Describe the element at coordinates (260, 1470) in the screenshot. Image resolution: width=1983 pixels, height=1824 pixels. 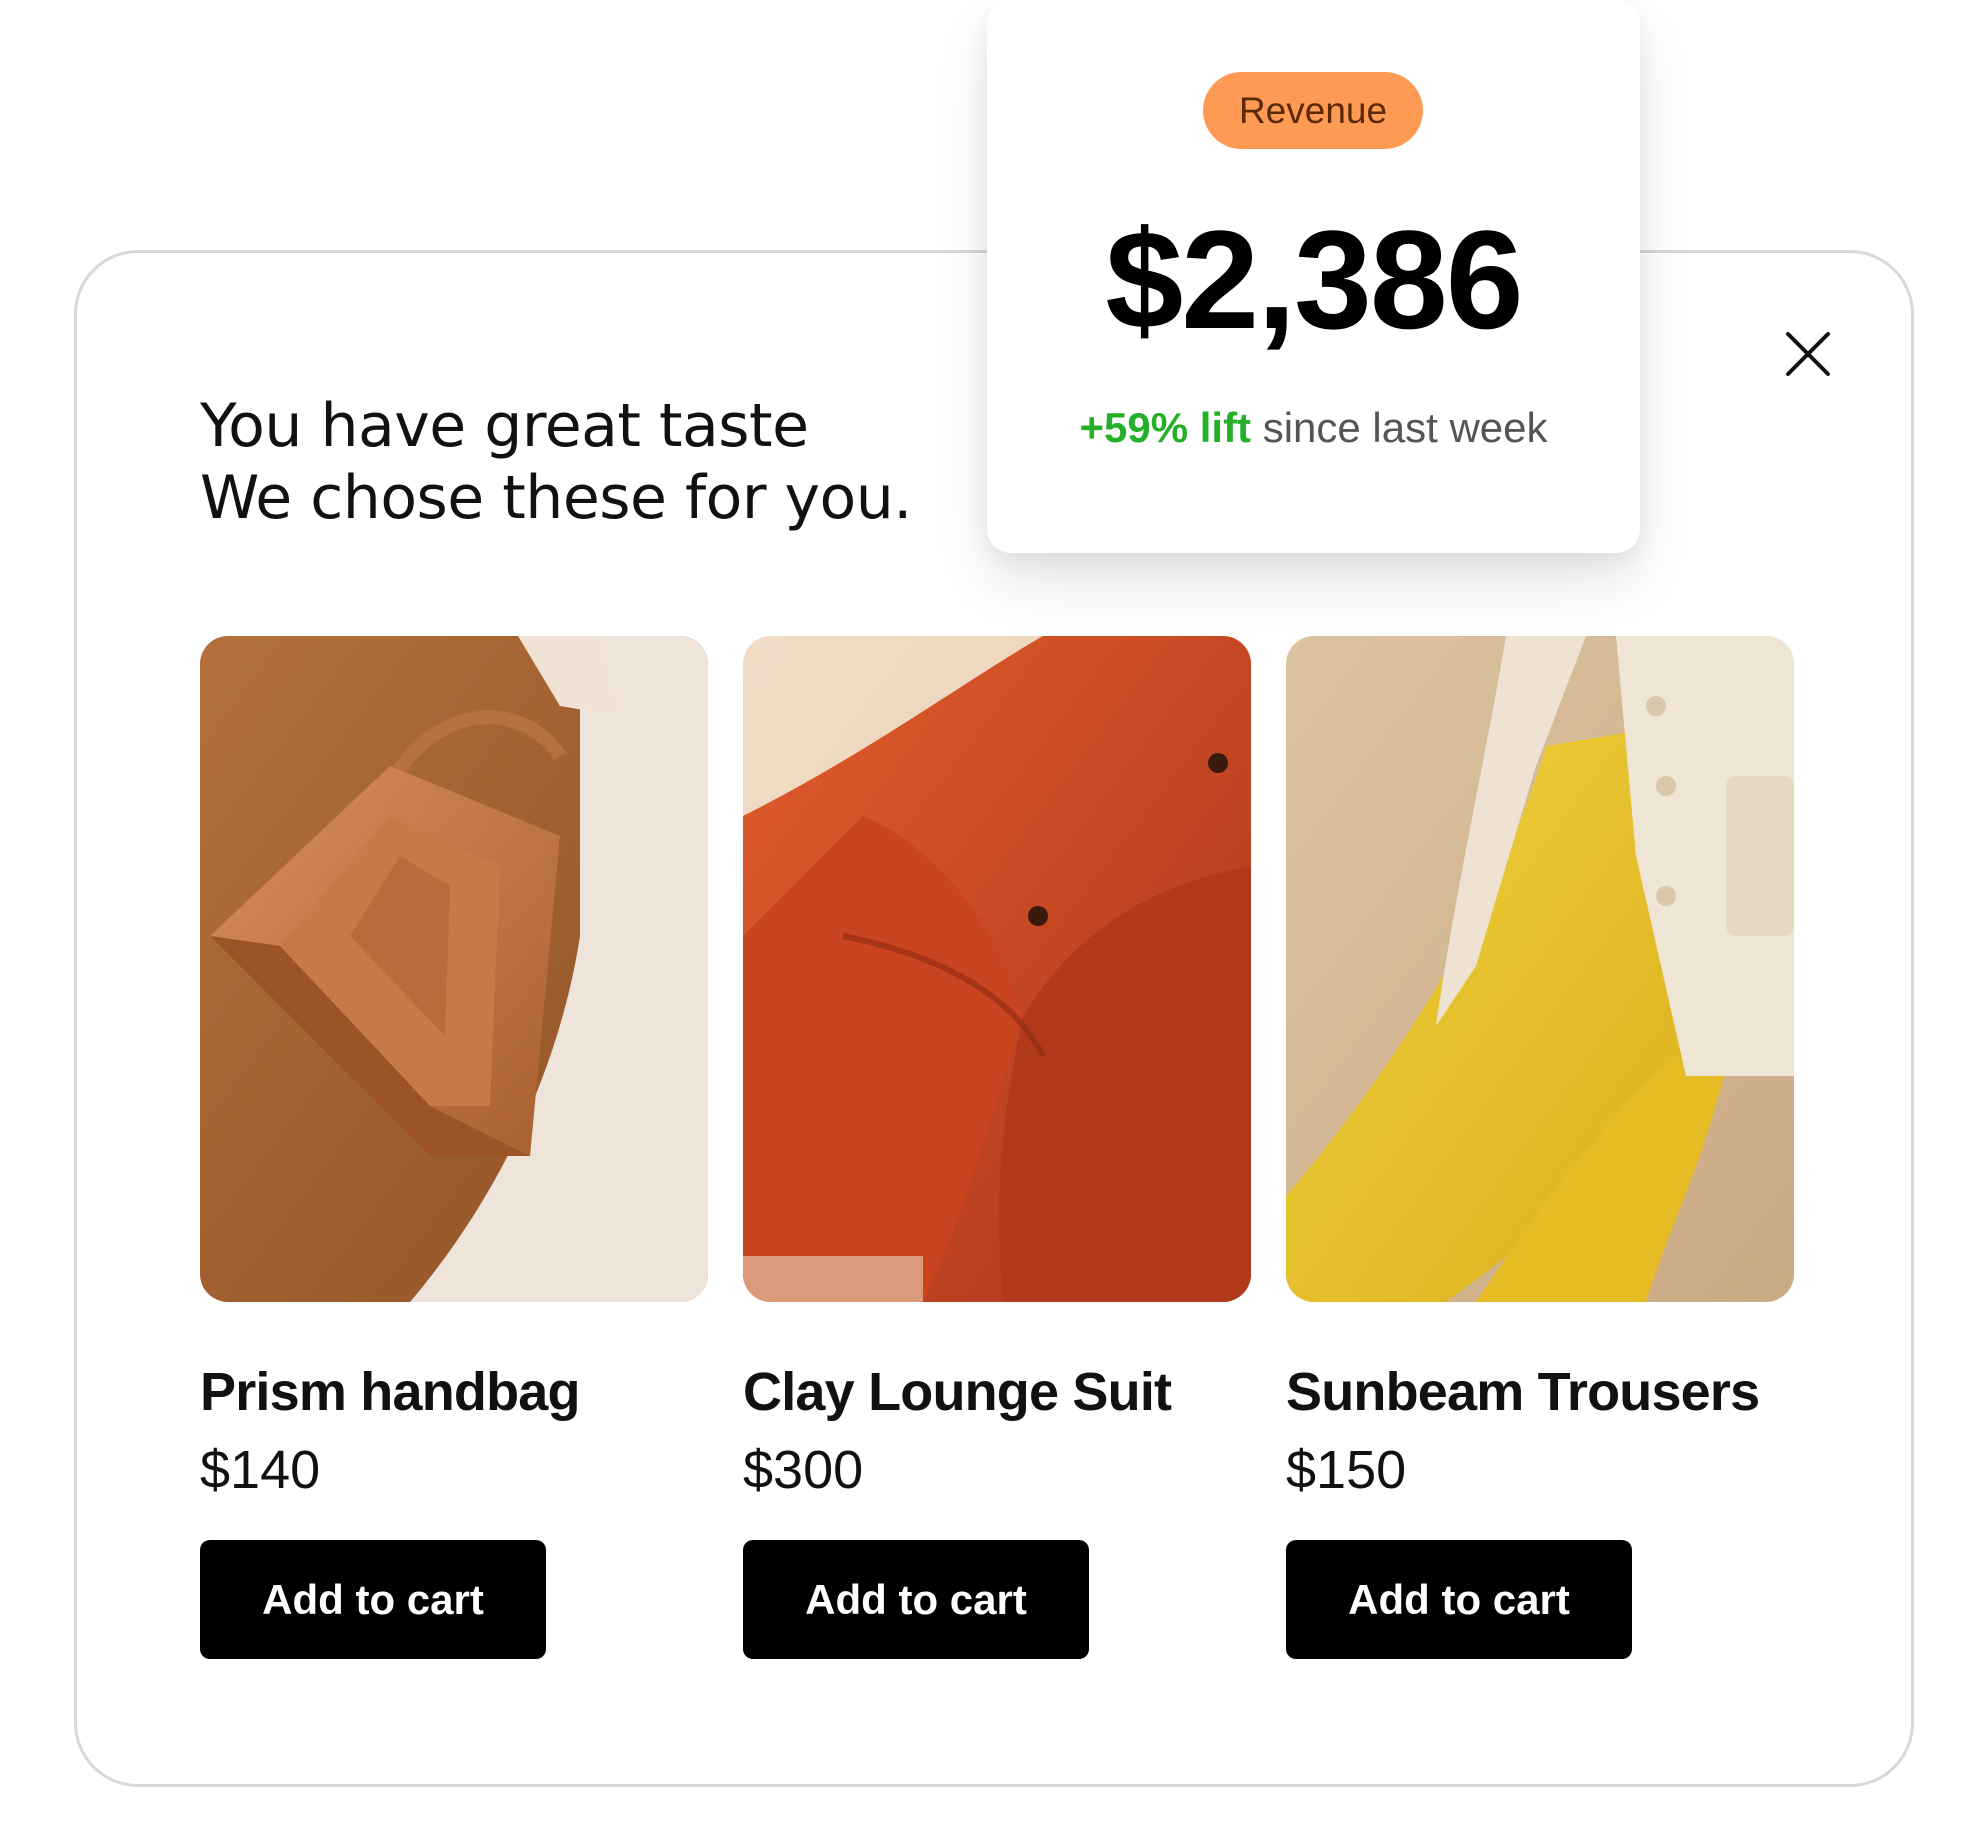
I see `product-price: $140` at that location.